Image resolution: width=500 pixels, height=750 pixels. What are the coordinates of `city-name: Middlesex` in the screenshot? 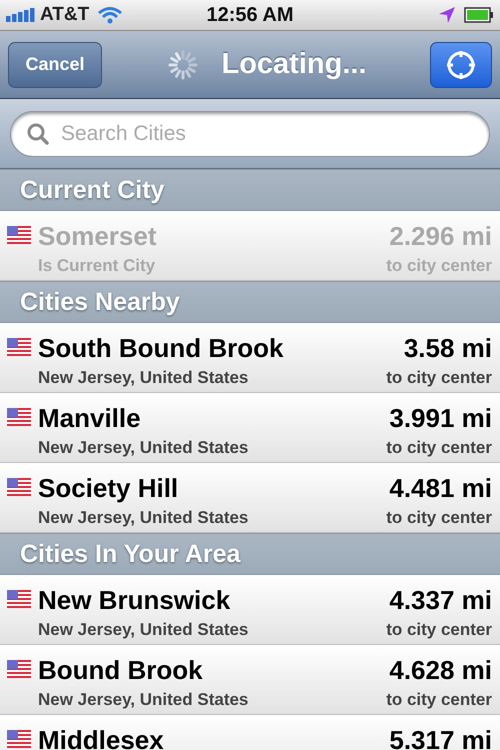 It's located at (101, 737).